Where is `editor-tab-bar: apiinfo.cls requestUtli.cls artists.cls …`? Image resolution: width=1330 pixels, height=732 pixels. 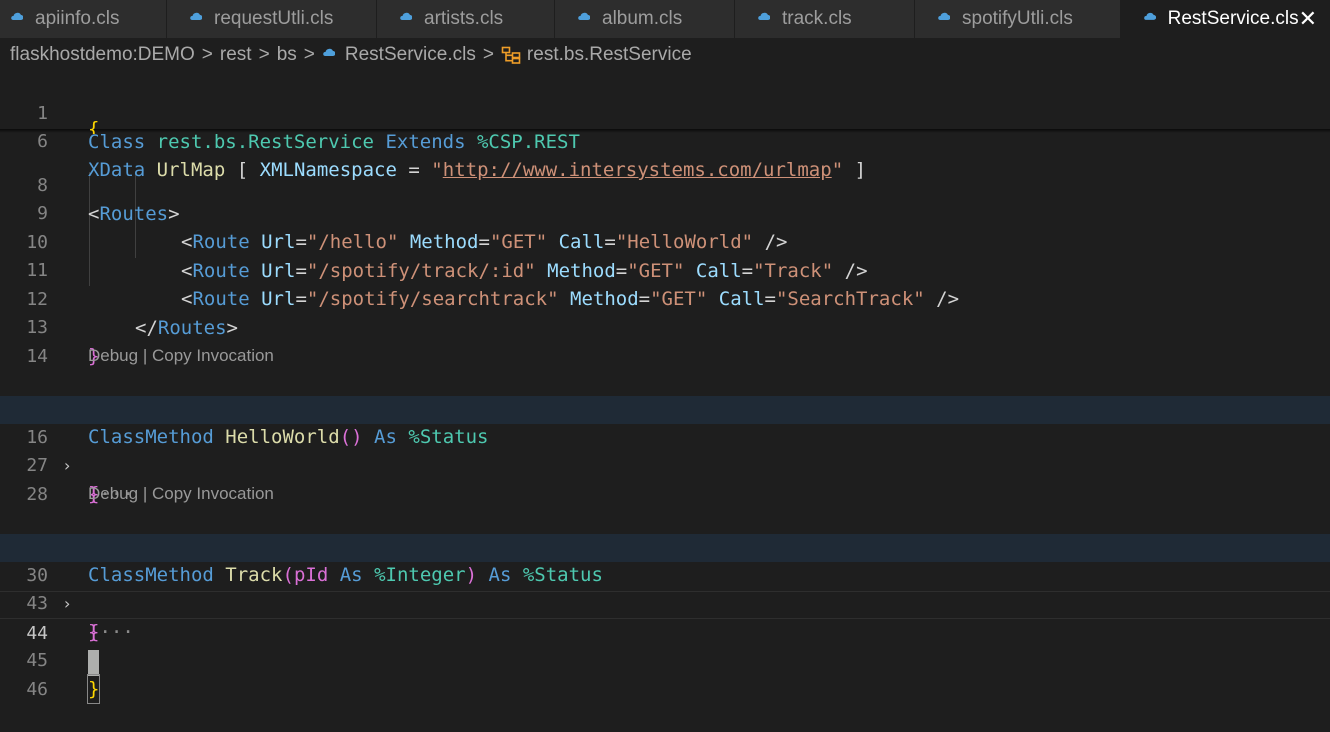
editor-tab-bar: apiinfo.cls requestUtli.cls artists.cls … is located at coordinates (665, 19).